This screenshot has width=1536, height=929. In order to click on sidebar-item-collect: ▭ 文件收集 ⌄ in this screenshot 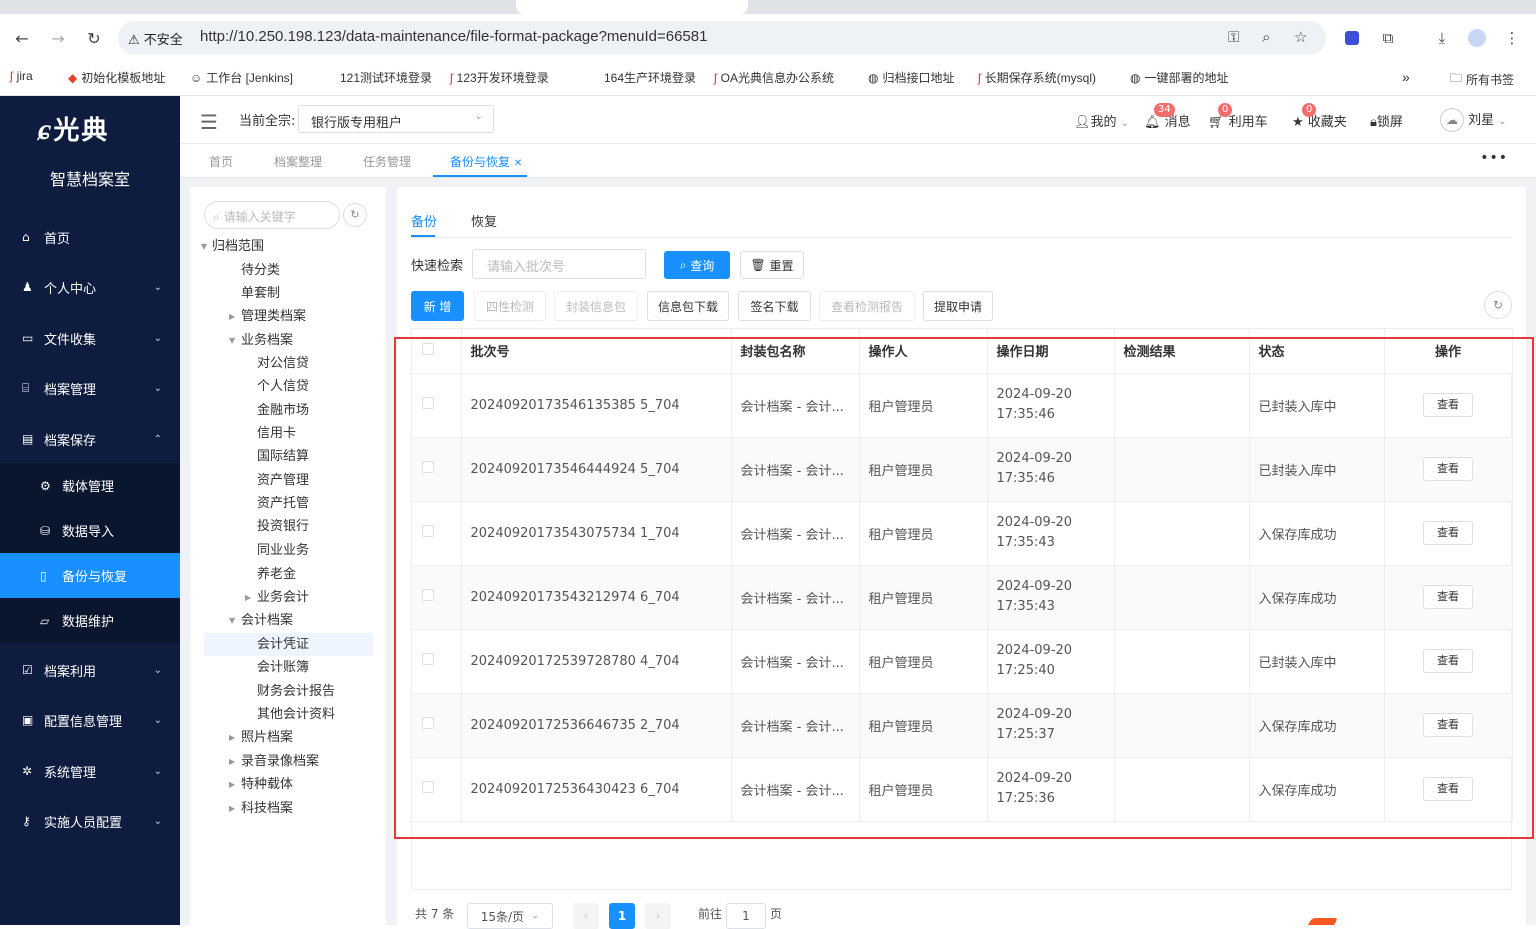, I will do `click(90, 338)`.